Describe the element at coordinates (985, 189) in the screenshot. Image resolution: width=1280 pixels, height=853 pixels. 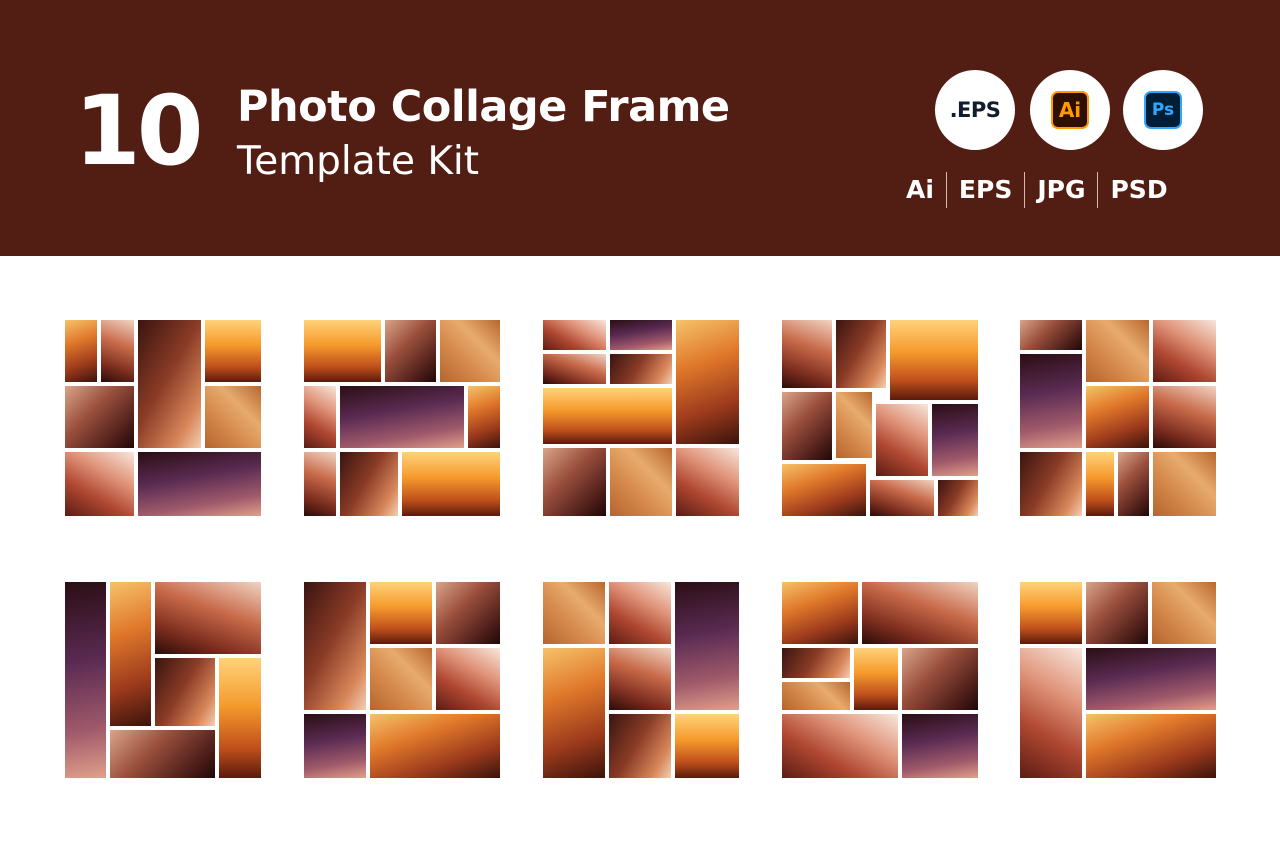
I see `format-eps: EPS` at that location.